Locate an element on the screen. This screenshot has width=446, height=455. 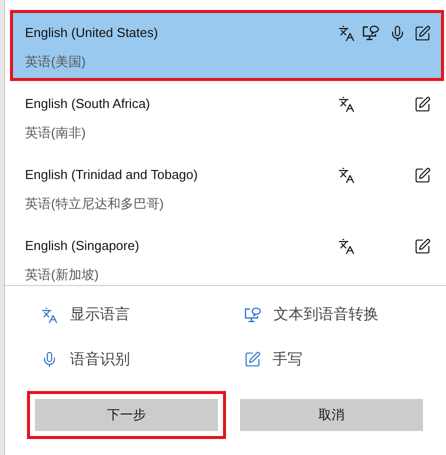
language-item: English (United States) 英语(美国) is located at coordinates (227, 45).